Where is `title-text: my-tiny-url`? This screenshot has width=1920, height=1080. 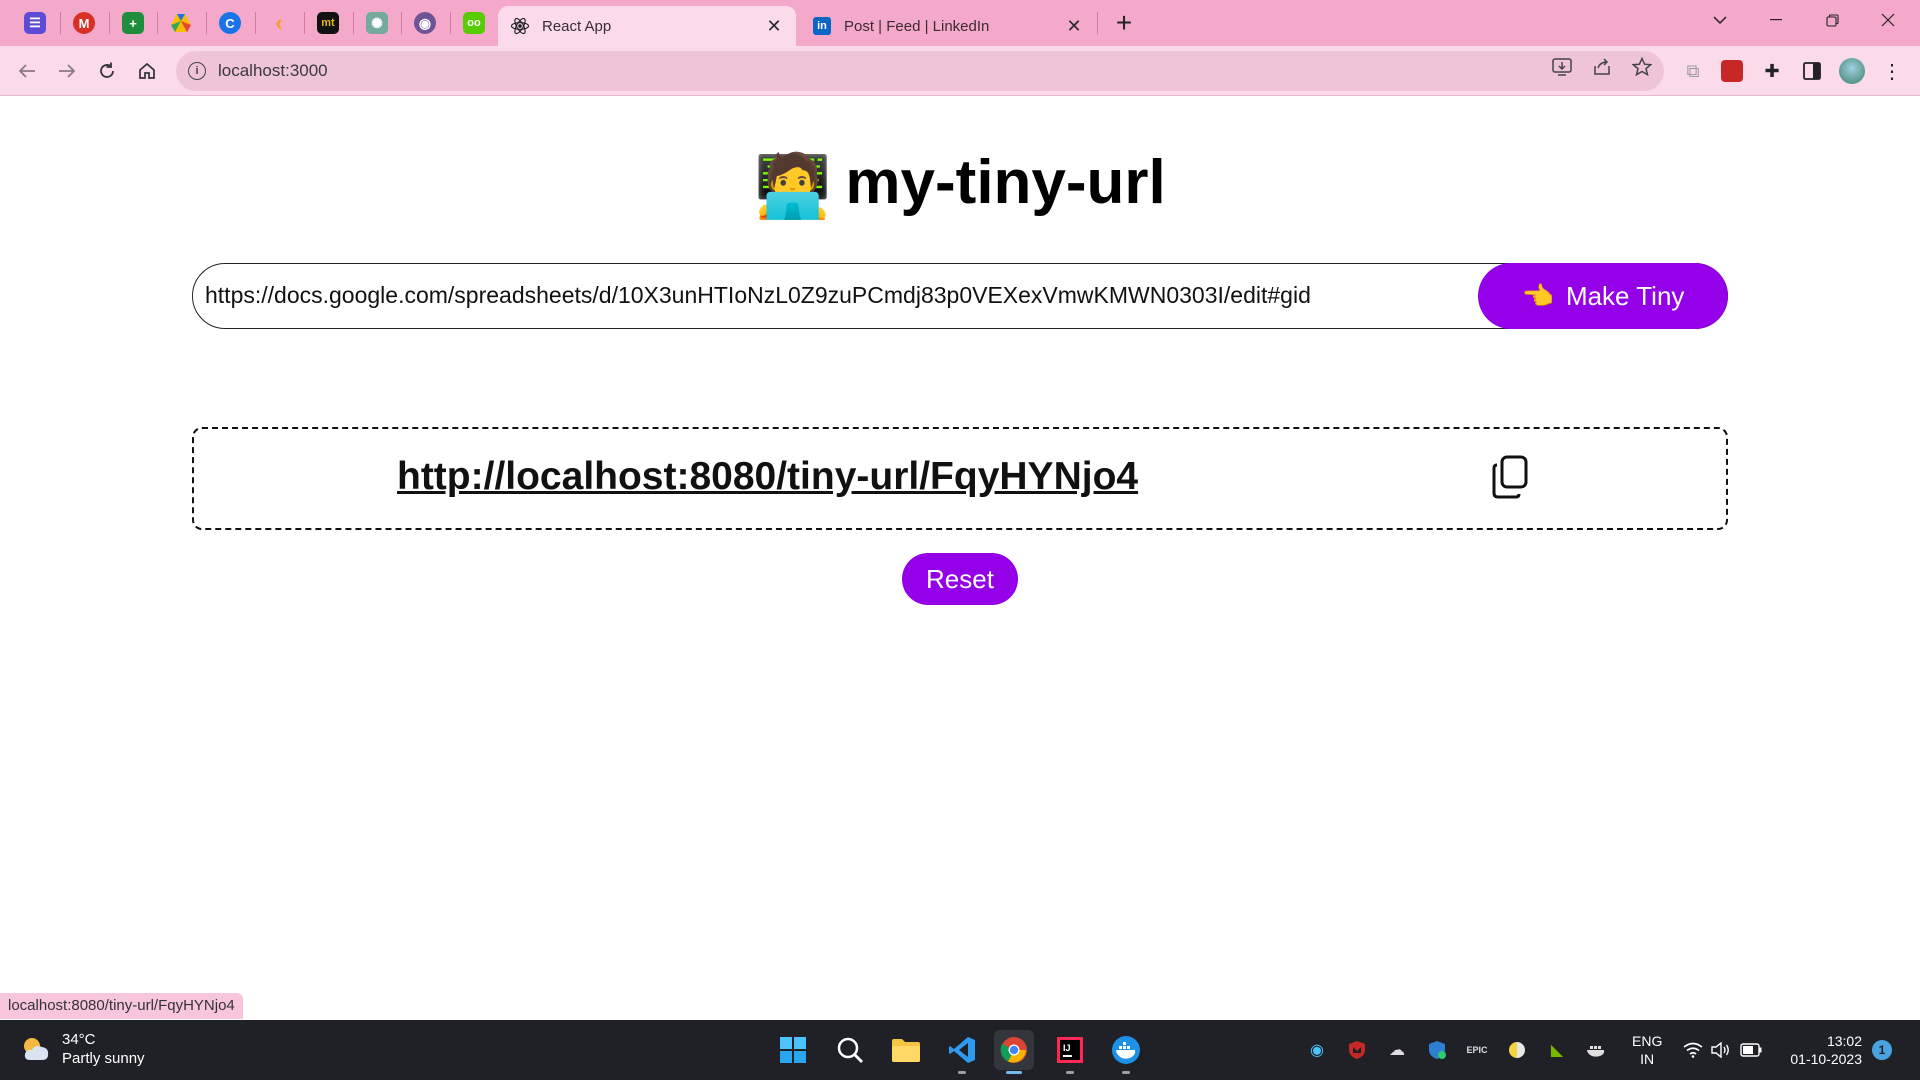
title-text: my-tiny-url is located at coordinates (1005, 182).